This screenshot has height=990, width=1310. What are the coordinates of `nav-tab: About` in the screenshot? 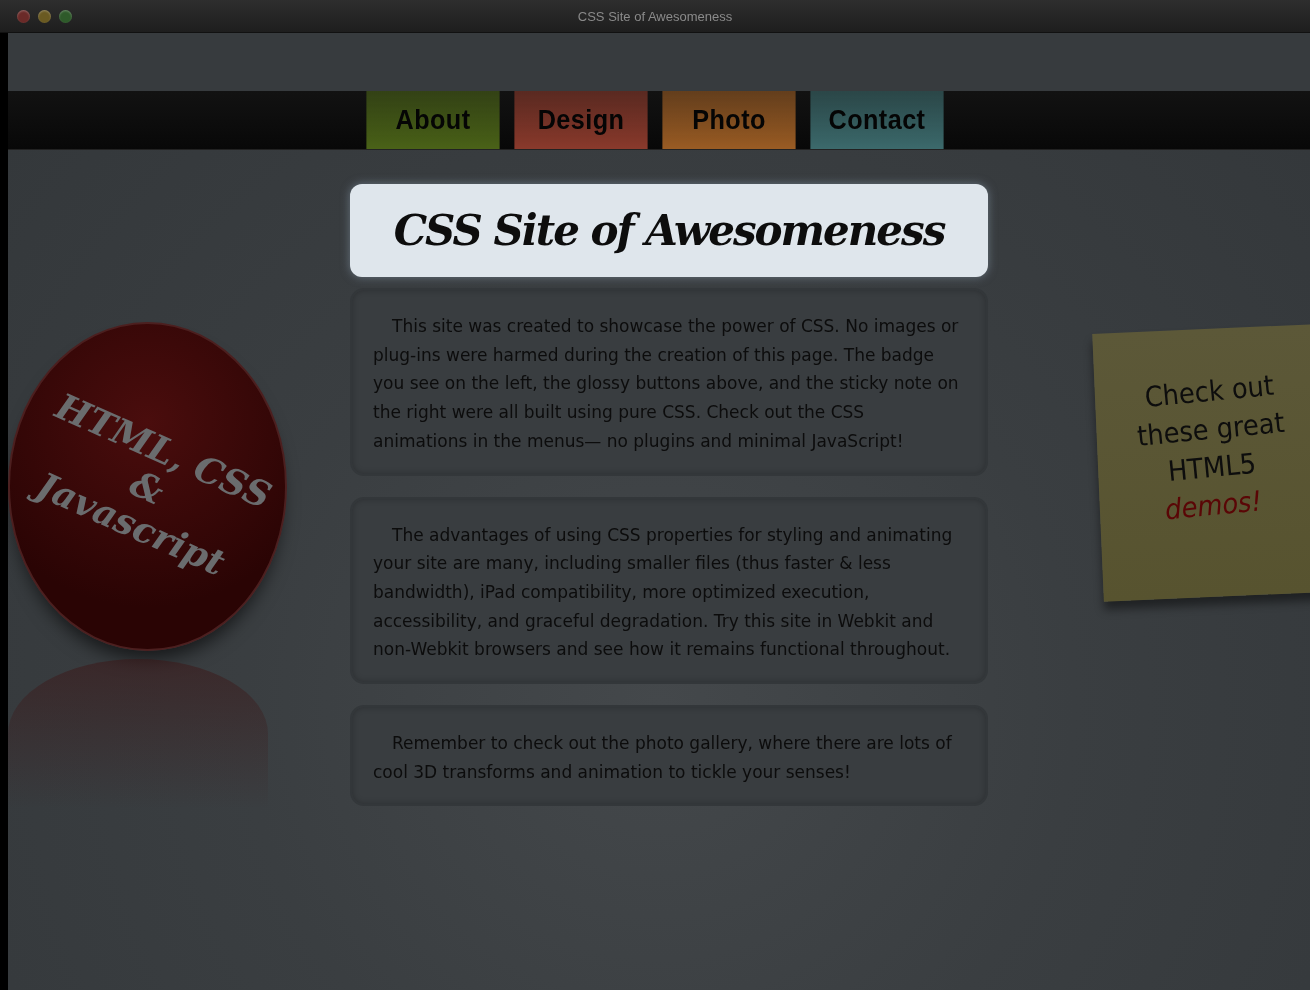 It's located at (433, 120).